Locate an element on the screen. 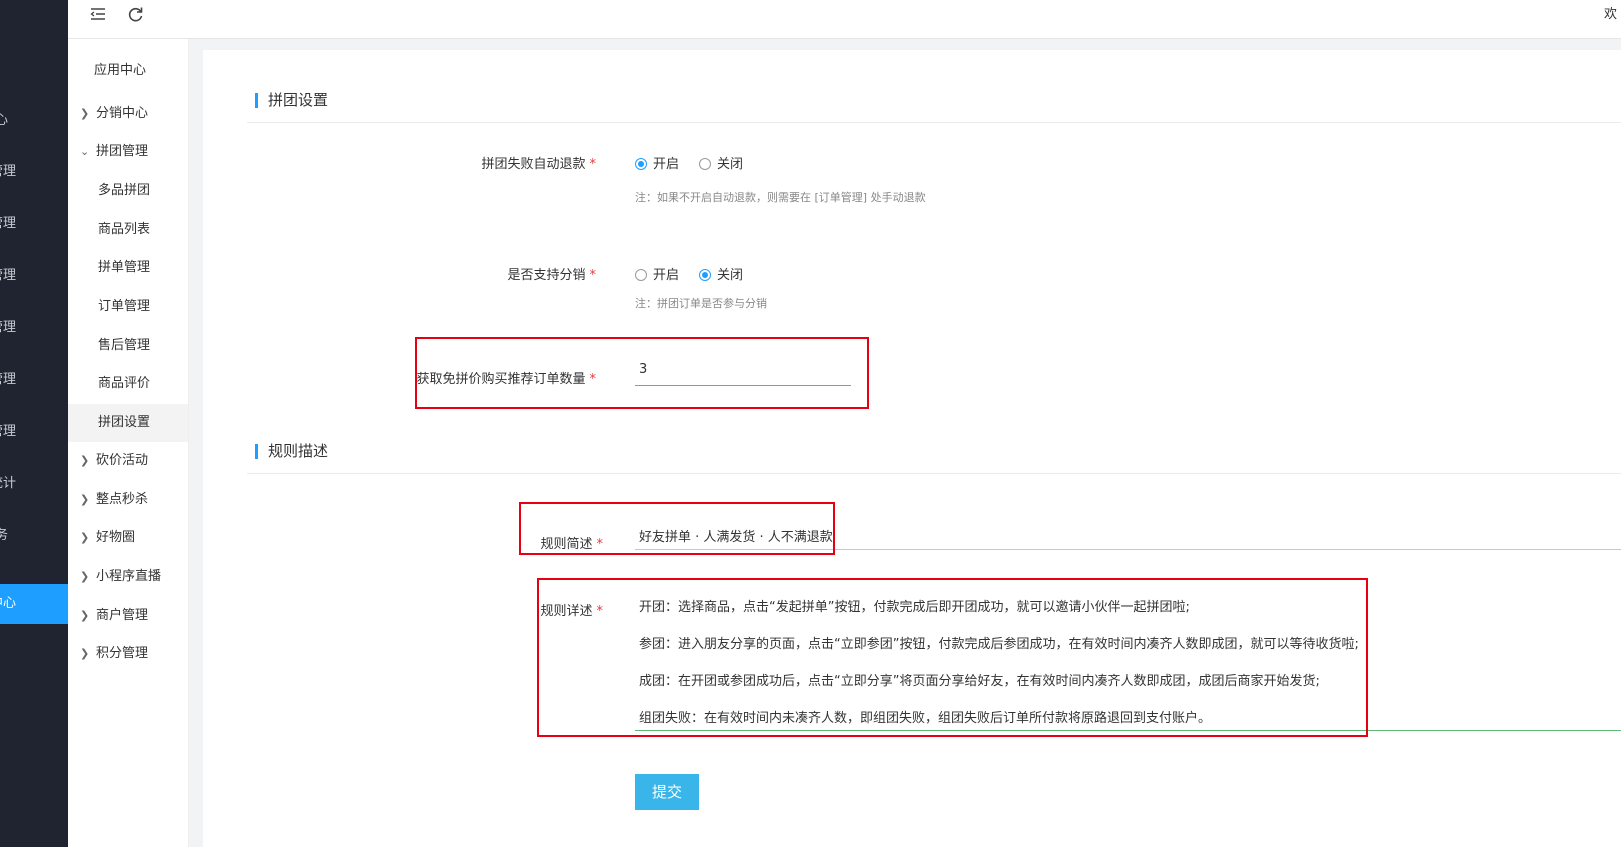 The image size is (1621, 847). refund-label: 拼团失败自动退款 * is located at coordinates (539, 164).